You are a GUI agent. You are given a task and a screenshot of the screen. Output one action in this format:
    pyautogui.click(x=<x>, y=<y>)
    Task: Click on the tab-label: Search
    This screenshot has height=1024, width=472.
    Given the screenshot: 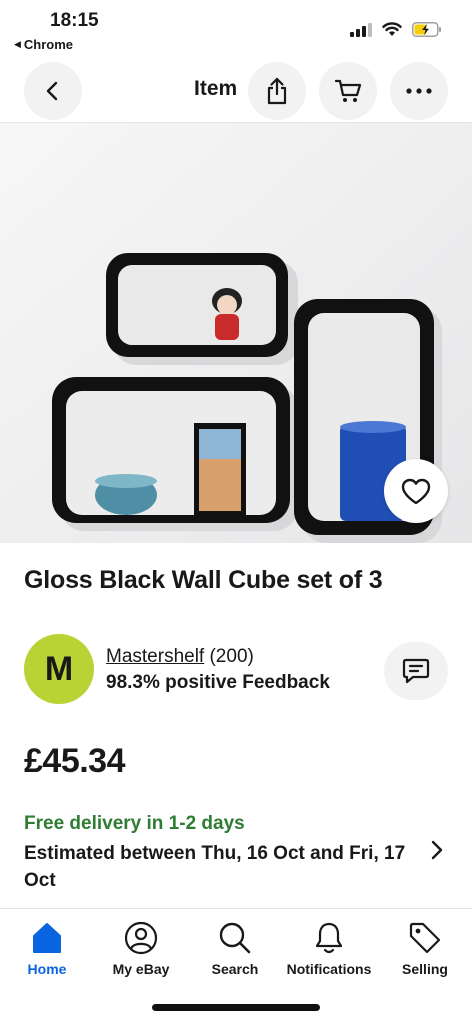 What is the action you would take?
    pyautogui.click(x=235, y=969)
    